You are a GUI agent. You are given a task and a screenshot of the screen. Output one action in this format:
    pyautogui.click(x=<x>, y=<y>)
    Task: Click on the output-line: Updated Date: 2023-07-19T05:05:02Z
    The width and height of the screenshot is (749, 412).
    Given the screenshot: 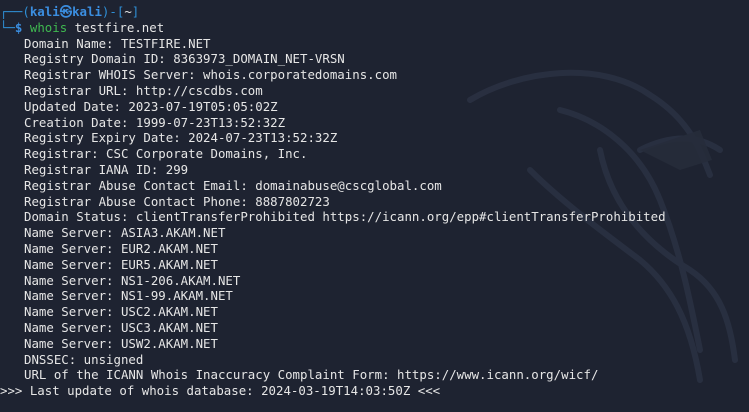 What is the action you would take?
    pyautogui.click(x=151, y=106)
    